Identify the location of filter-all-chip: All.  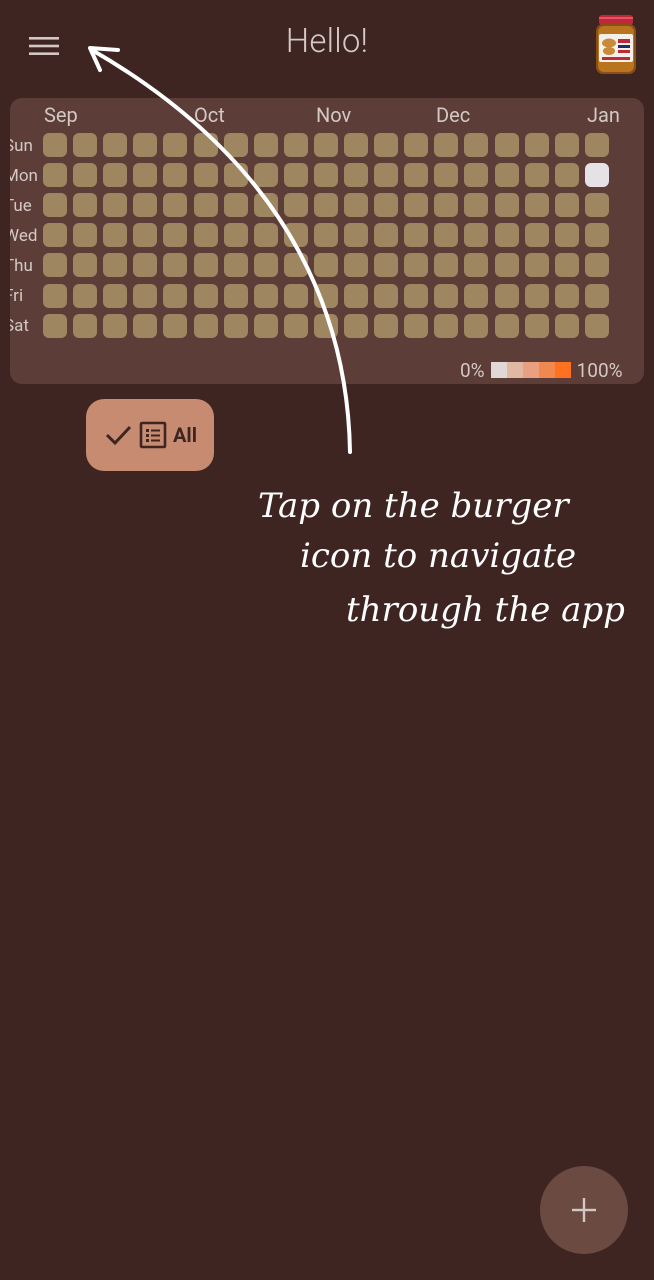
(150, 435).